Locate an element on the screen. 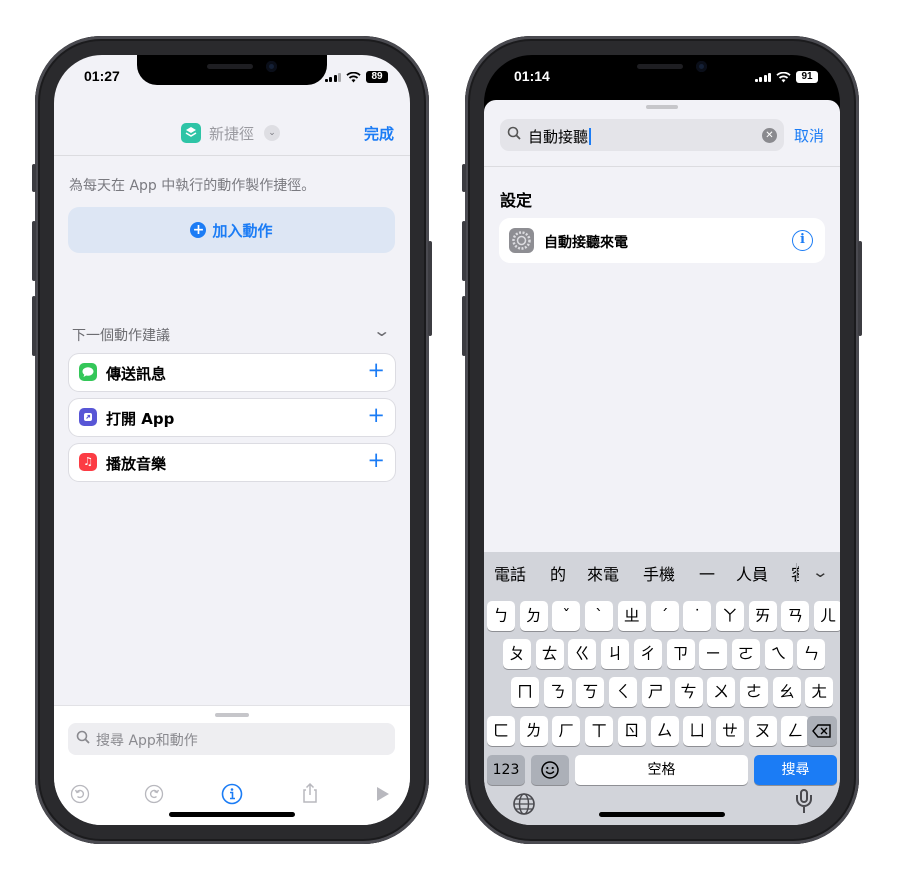 The height and width of the screenshot is (879, 900). share-icon is located at coordinates (310, 794).